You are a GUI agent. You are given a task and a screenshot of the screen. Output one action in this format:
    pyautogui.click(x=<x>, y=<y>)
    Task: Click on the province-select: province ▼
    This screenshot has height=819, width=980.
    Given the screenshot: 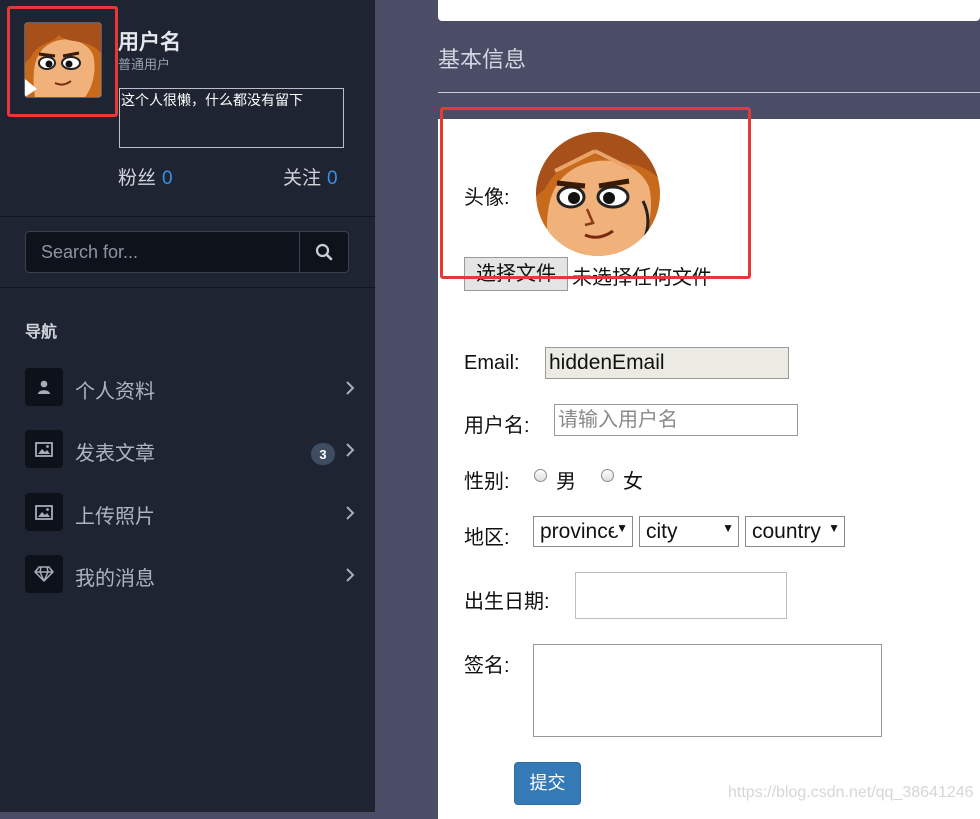 What is the action you would take?
    pyautogui.click(x=583, y=531)
    